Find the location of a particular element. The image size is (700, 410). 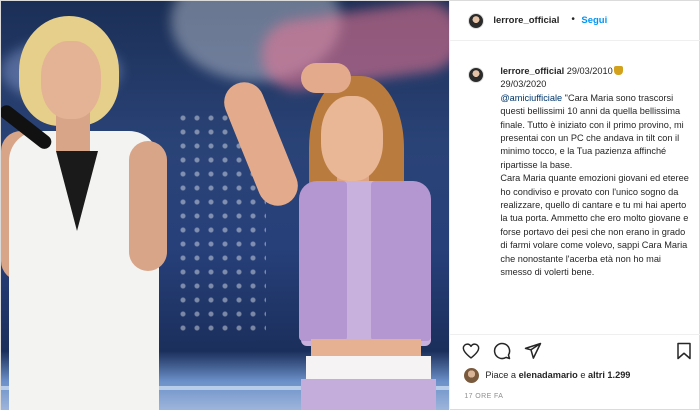

comment-icon is located at coordinates (502, 351).